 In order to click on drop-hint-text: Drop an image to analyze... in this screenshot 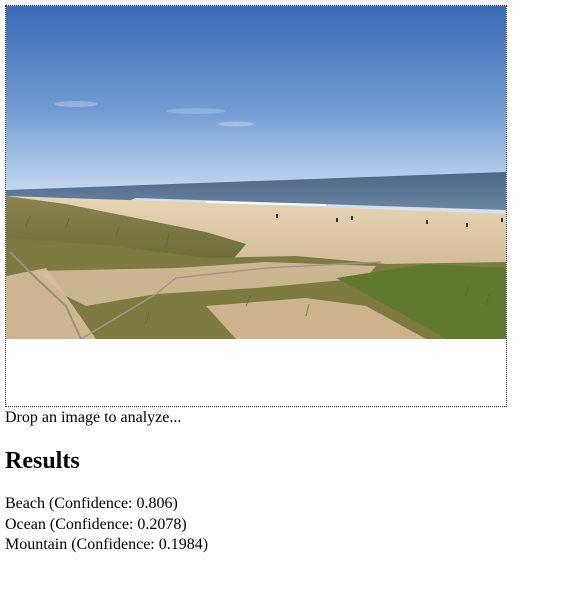, I will do `click(93, 417)`.